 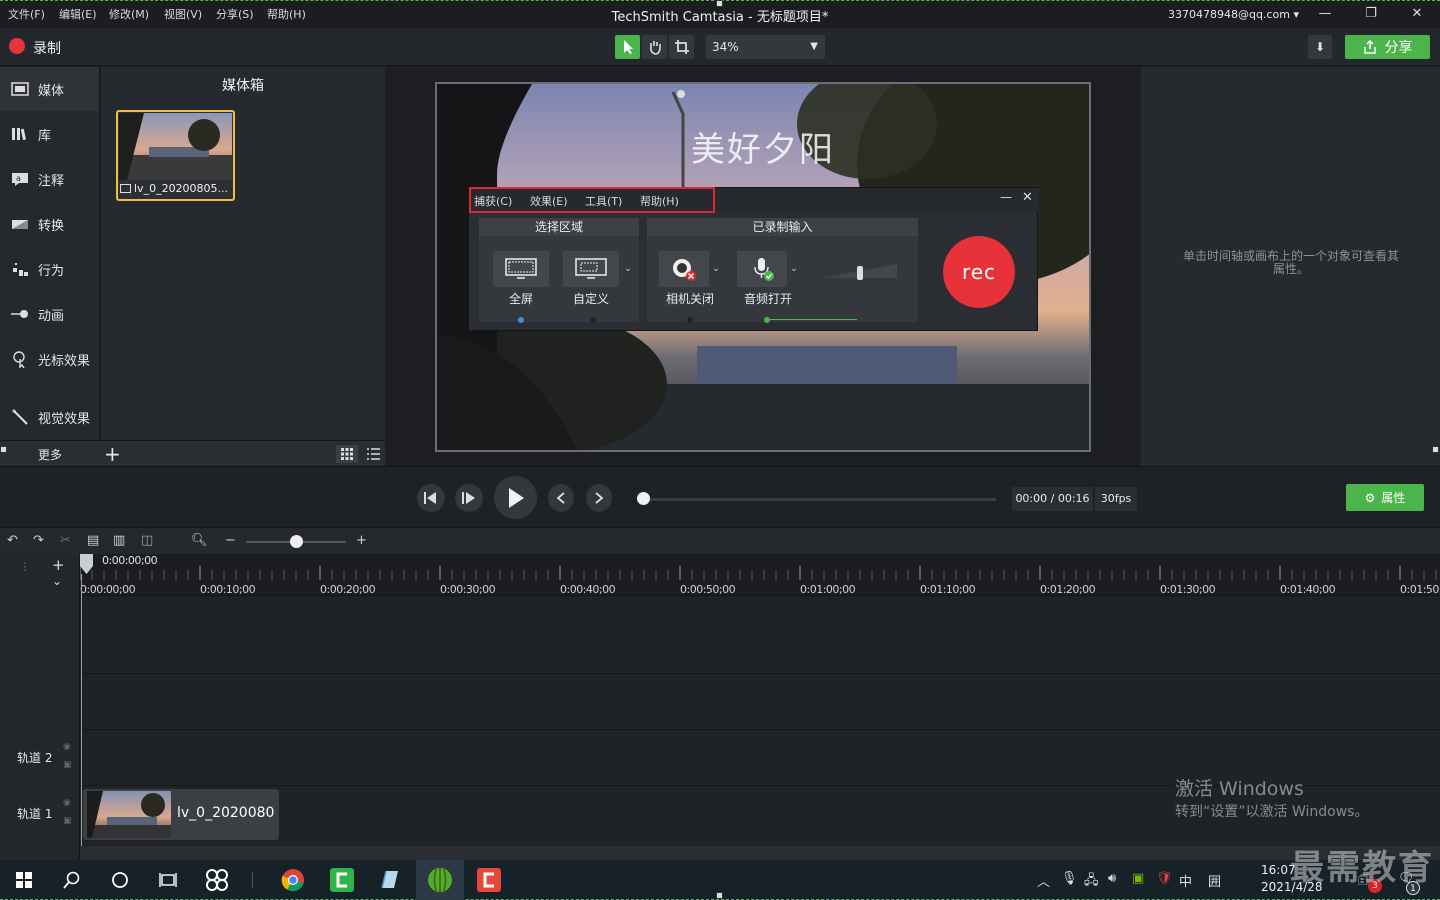 I want to click on input-mode-icon: 囲, so click(x=1214, y=880).